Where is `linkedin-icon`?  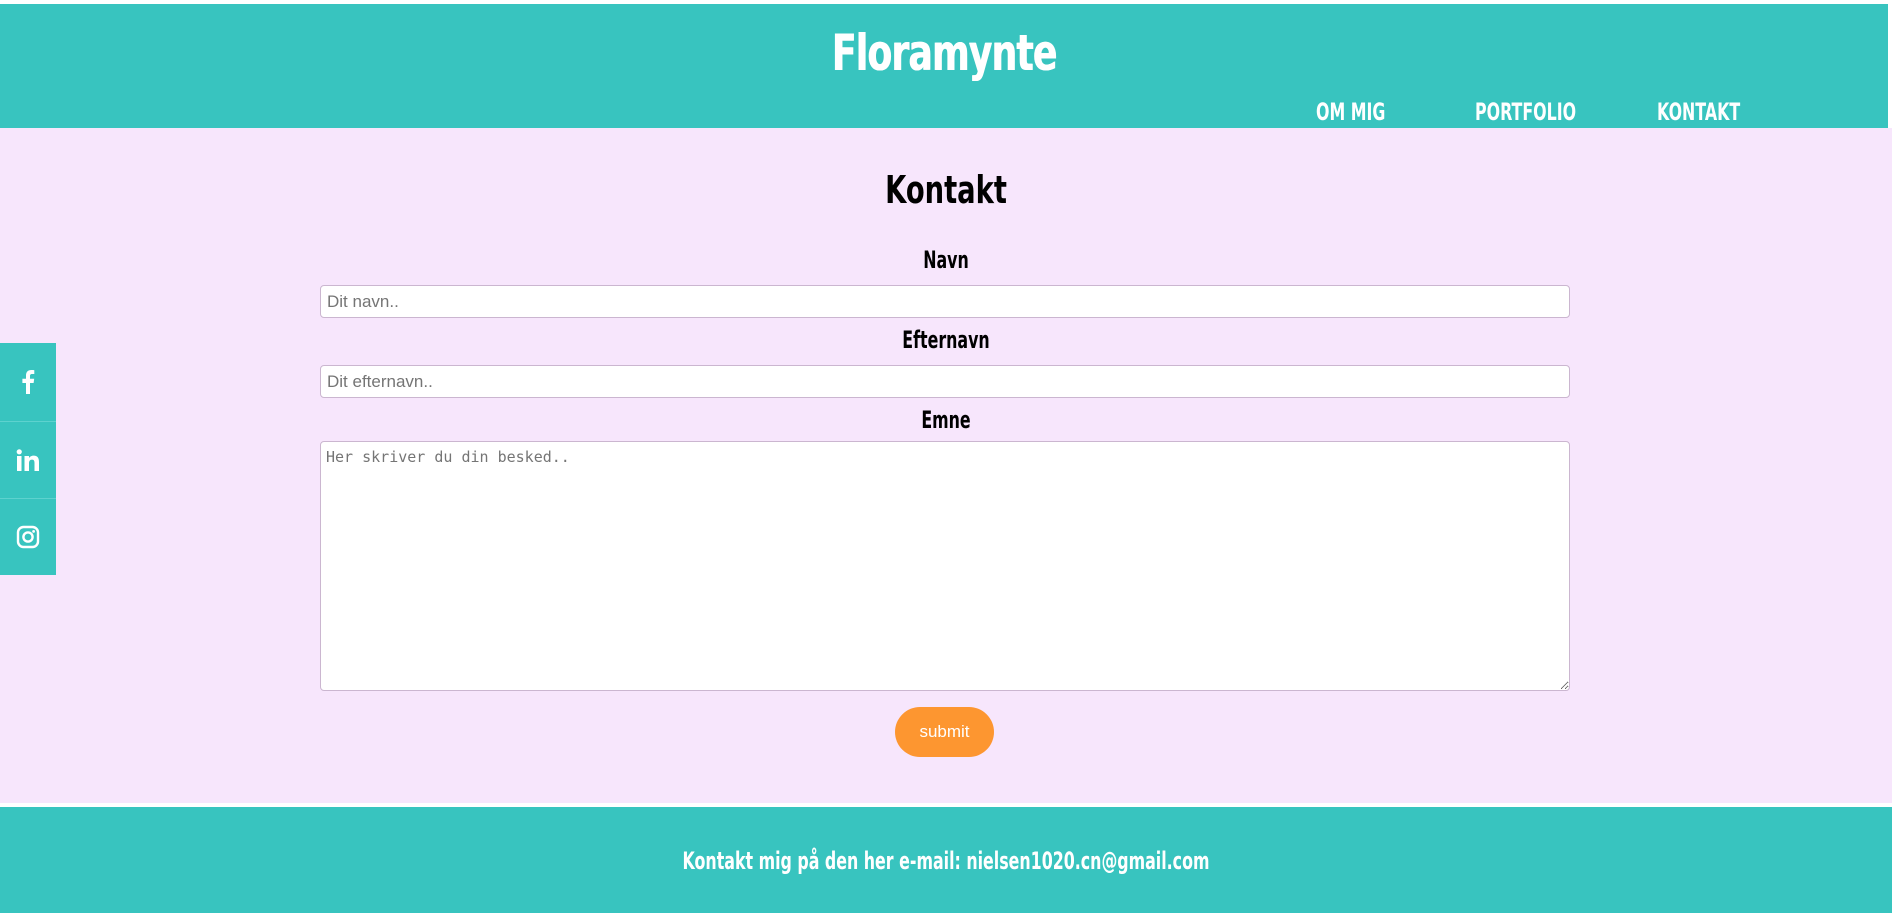 linkedin-icon is located at coordinates (27, 460).